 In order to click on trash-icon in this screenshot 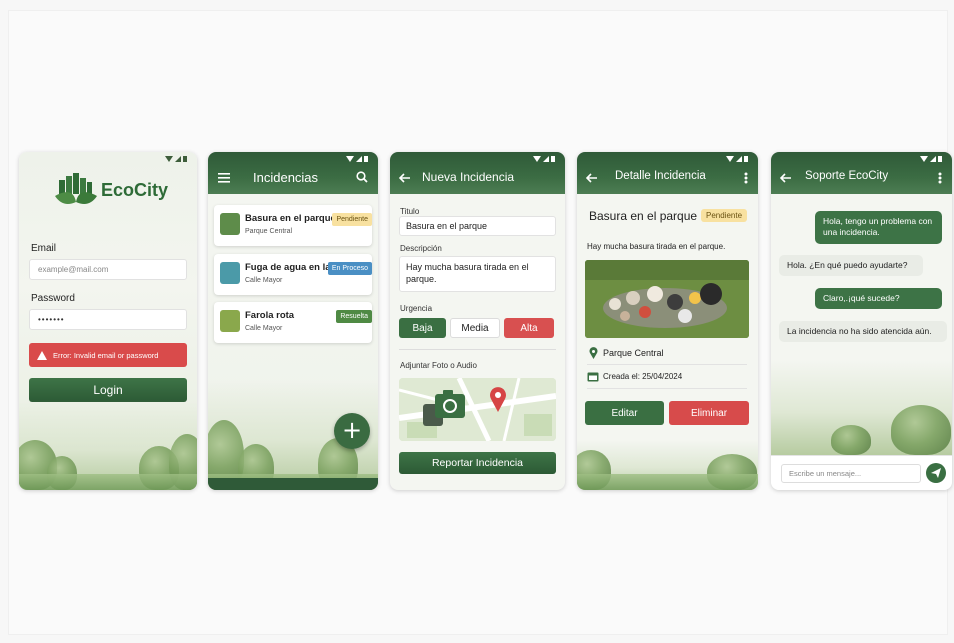, I will do `click(230, 224)`.